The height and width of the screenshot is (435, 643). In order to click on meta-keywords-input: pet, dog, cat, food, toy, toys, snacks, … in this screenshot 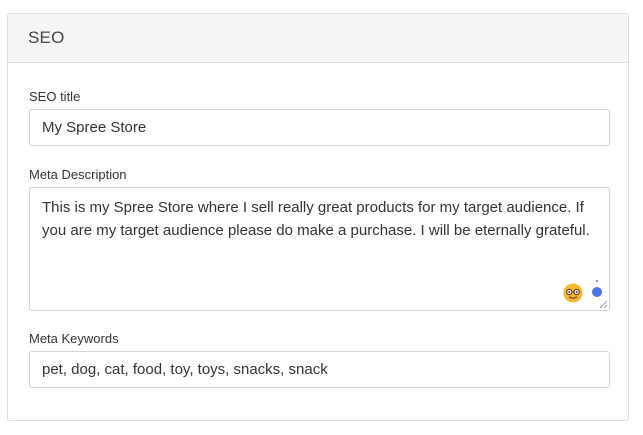, I will do `click(319, 369)`.